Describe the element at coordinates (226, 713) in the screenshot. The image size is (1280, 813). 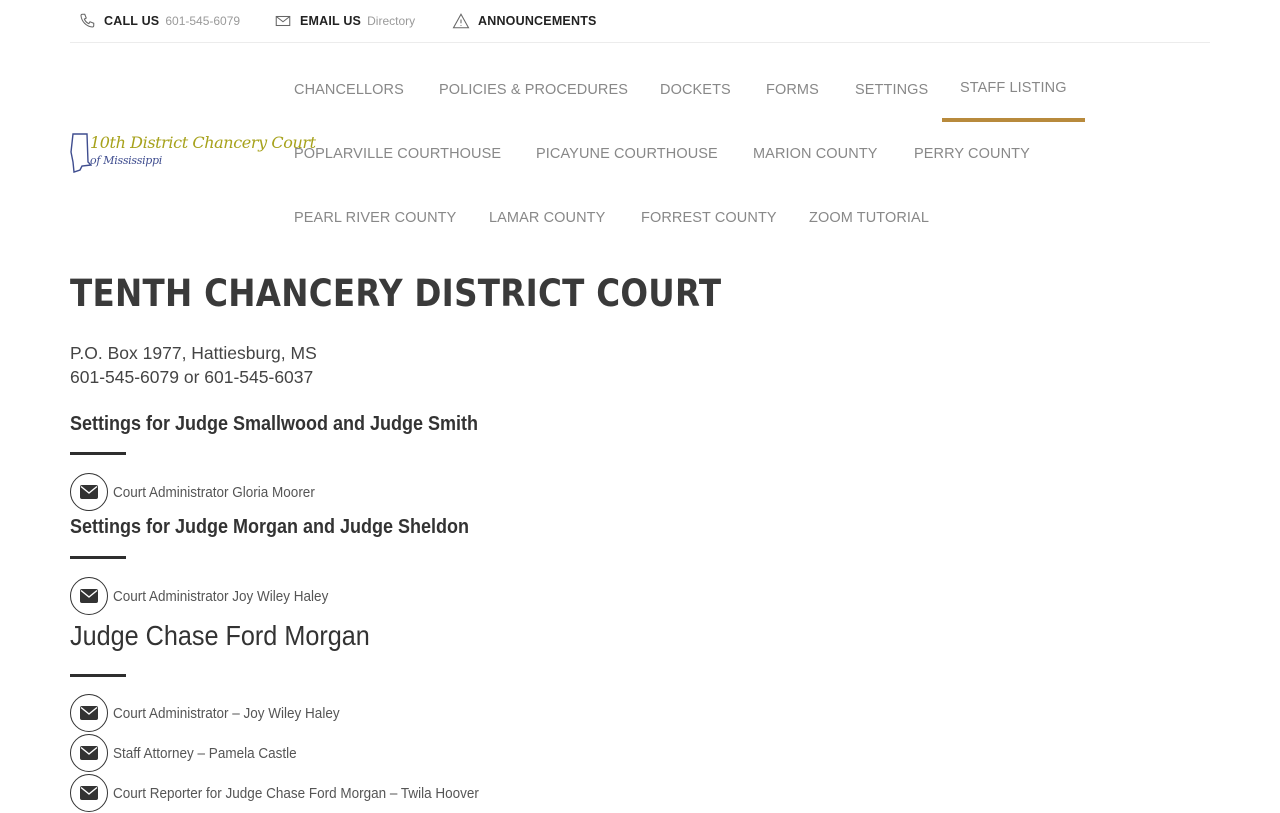
I see `contact-label: Court Administrator – Joy Wiley Haley` at that location.